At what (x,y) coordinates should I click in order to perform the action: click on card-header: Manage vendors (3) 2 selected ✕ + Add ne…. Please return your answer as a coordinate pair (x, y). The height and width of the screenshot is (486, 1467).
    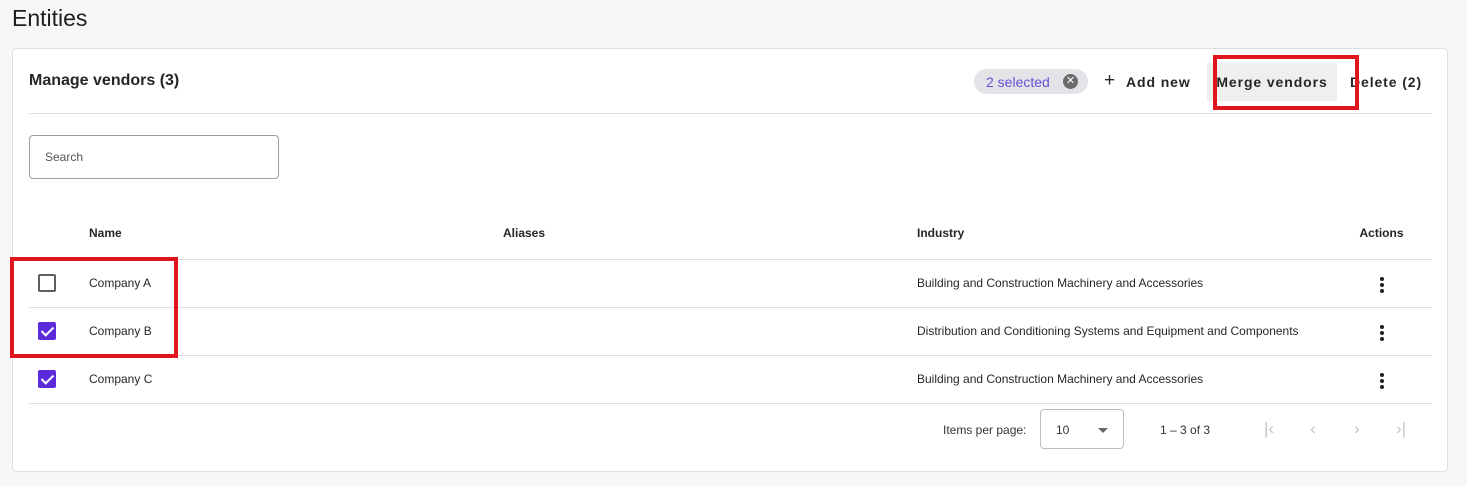
    Looking at the image, I should click on (730, 81).